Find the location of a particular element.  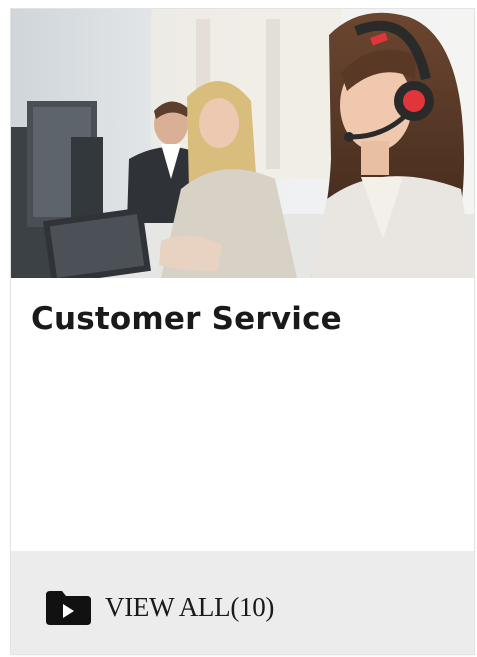

card-title: Customer Service is located at coordinates (186, 319).